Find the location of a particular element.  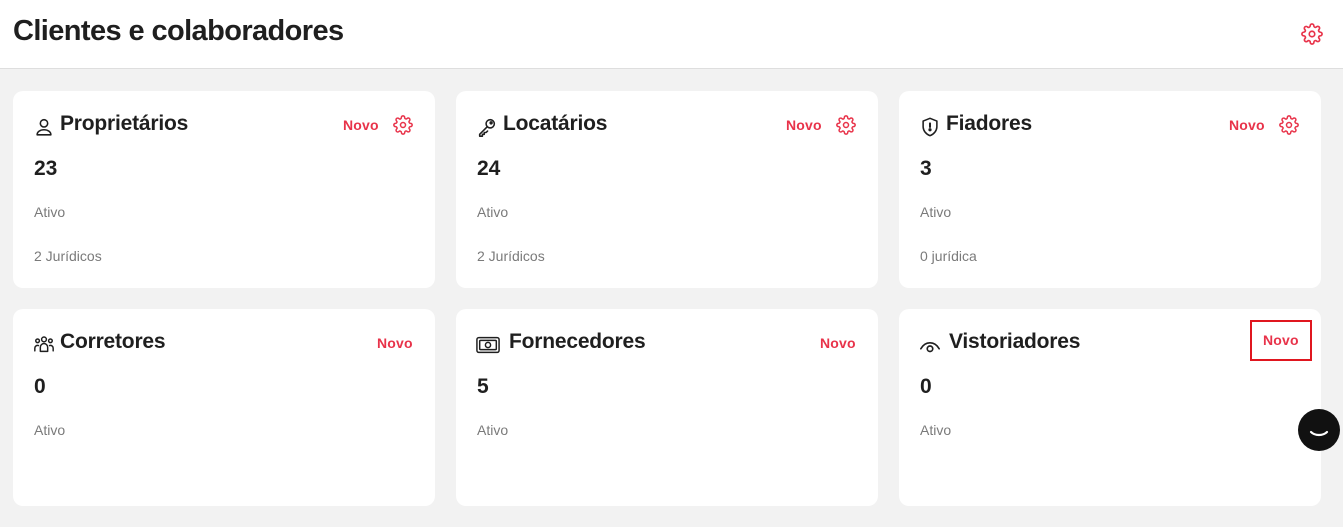

card-title: Fiadores is located at coordinates (989, 123).